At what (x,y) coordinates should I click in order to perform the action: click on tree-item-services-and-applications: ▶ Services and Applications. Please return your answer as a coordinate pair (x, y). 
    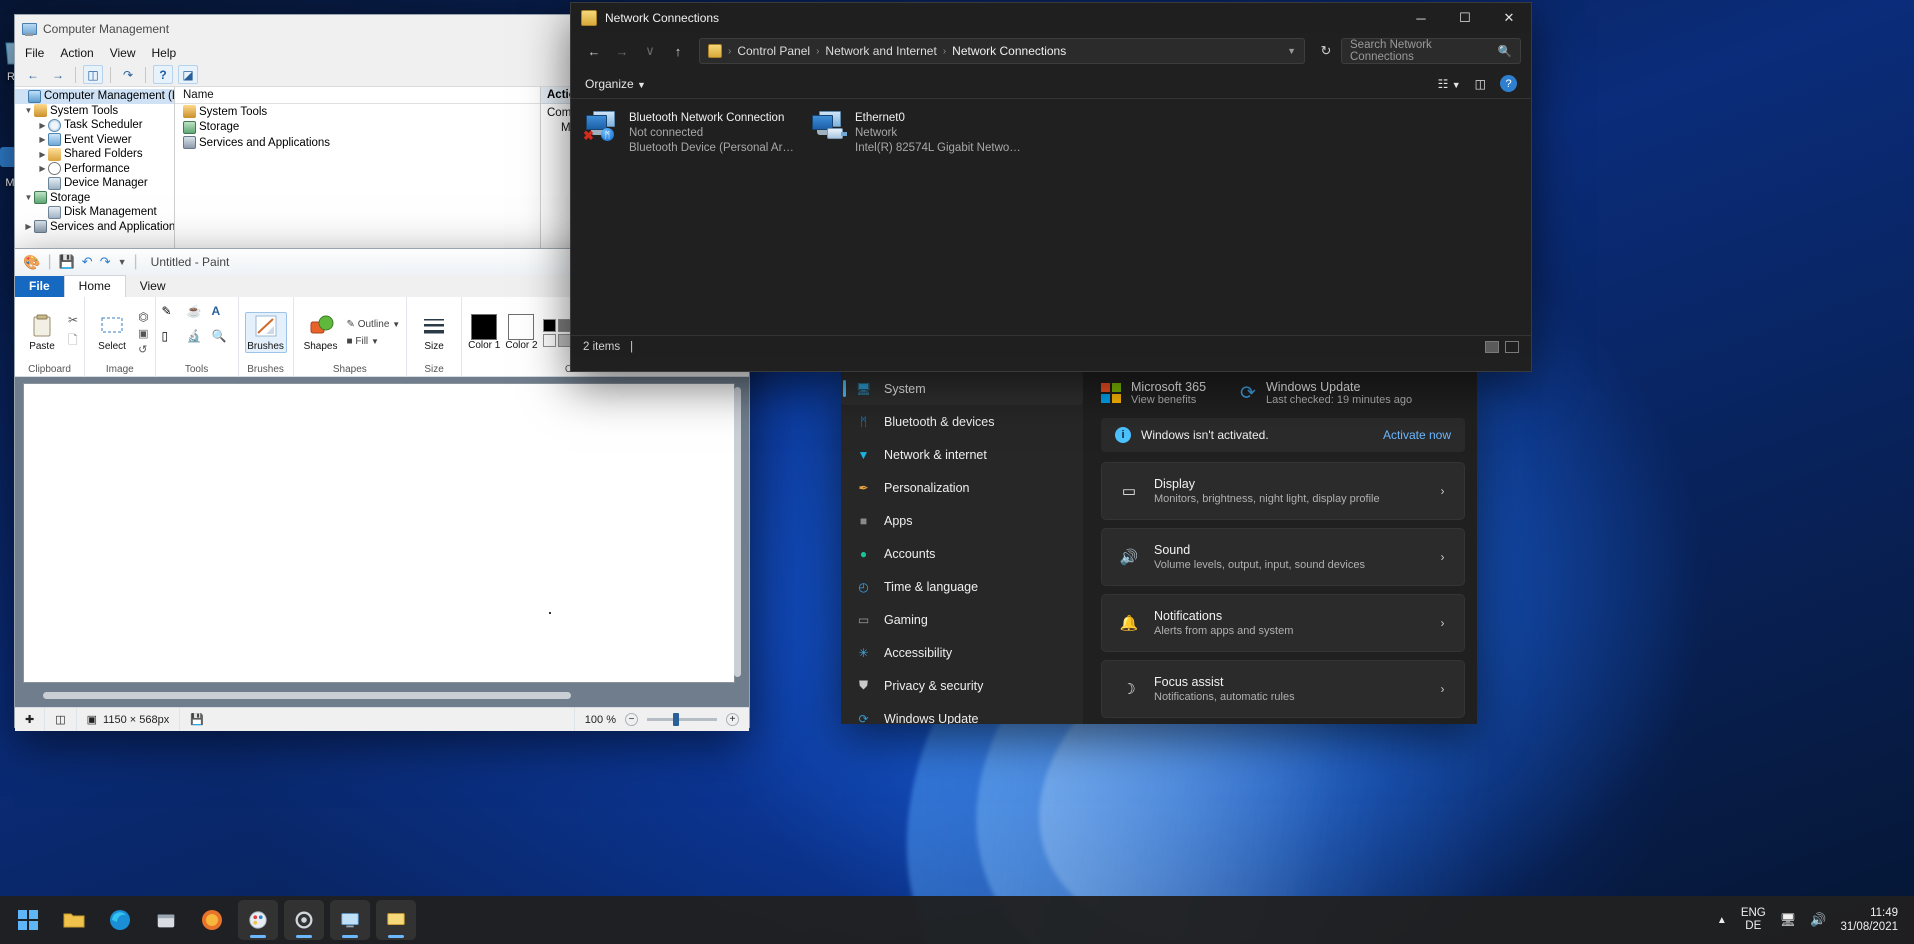
    Looking at the image, I should click on (94, 227).